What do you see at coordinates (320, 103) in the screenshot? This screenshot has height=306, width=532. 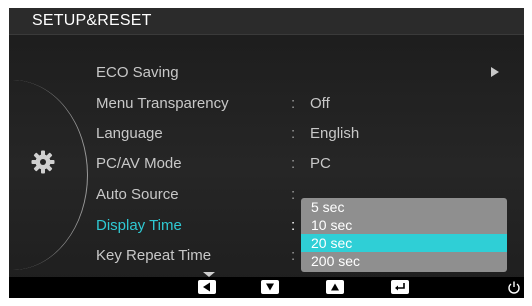 I see `menu-item-value: Off` at bounding box center [320, 103].